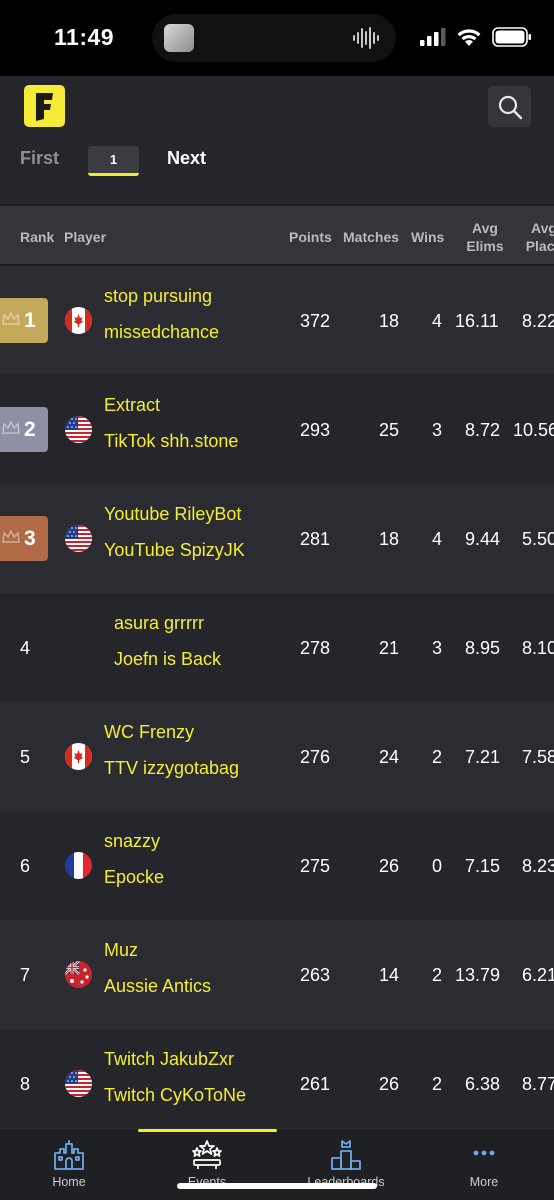 The image size is (554, 1200). What do you see at coordinates (346, 1155) in the screenshot?
I see `podium-icon` at bounding box center [346, 1155].